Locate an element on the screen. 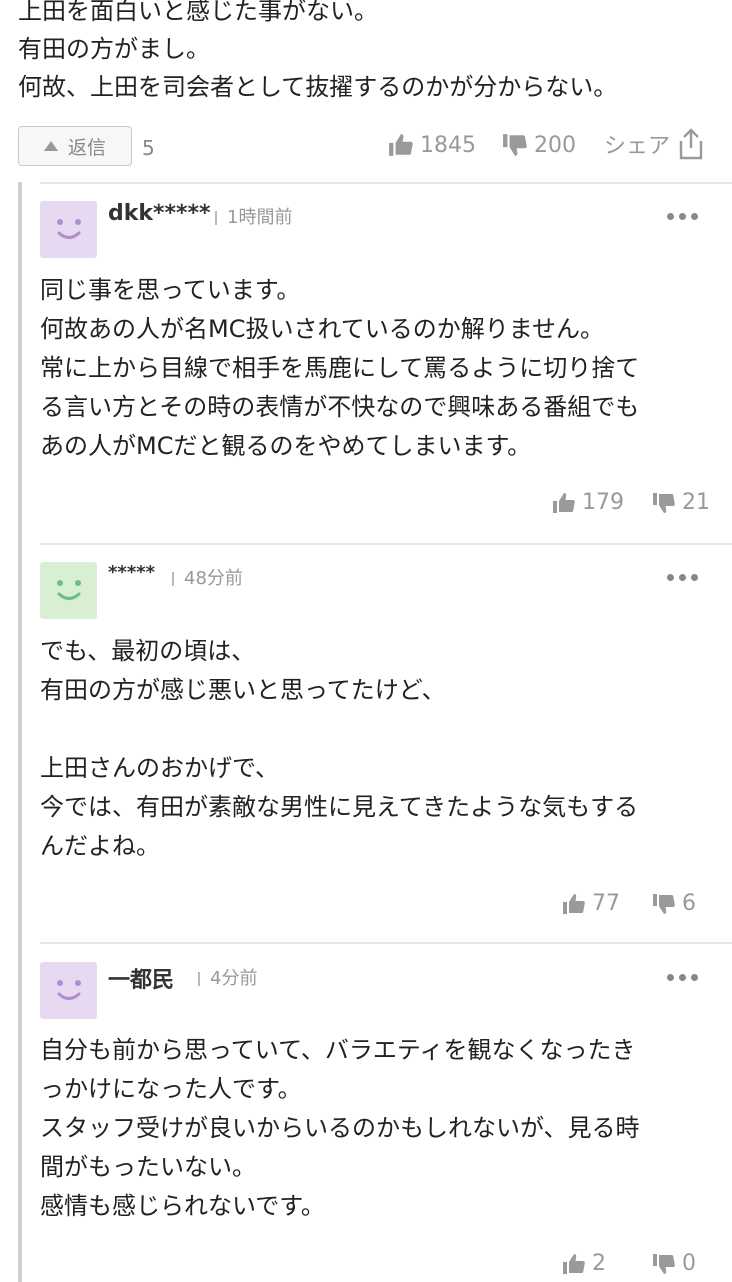 The height and width of the screenshot is (1282, 732). username: dkk***** is located at coordinates (159, 213).